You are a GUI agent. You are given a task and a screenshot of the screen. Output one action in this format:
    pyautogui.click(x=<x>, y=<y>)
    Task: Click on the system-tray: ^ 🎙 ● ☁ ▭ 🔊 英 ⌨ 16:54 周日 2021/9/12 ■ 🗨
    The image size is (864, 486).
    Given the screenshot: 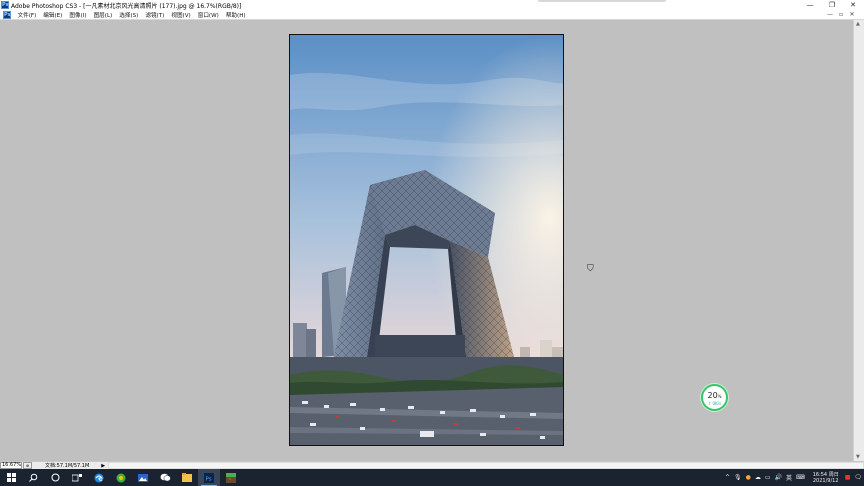 What is the action you would take?
    pyautogui.click(x=793, y=477)
    